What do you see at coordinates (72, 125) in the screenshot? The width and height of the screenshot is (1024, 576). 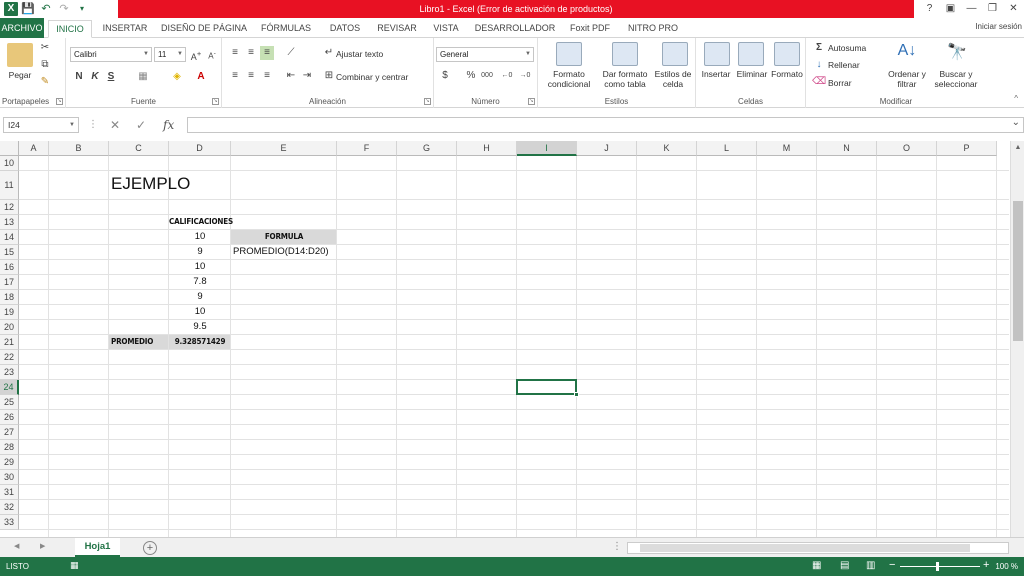 I see `chevron-down-icon: ▼` at bounding box center [72, 125].